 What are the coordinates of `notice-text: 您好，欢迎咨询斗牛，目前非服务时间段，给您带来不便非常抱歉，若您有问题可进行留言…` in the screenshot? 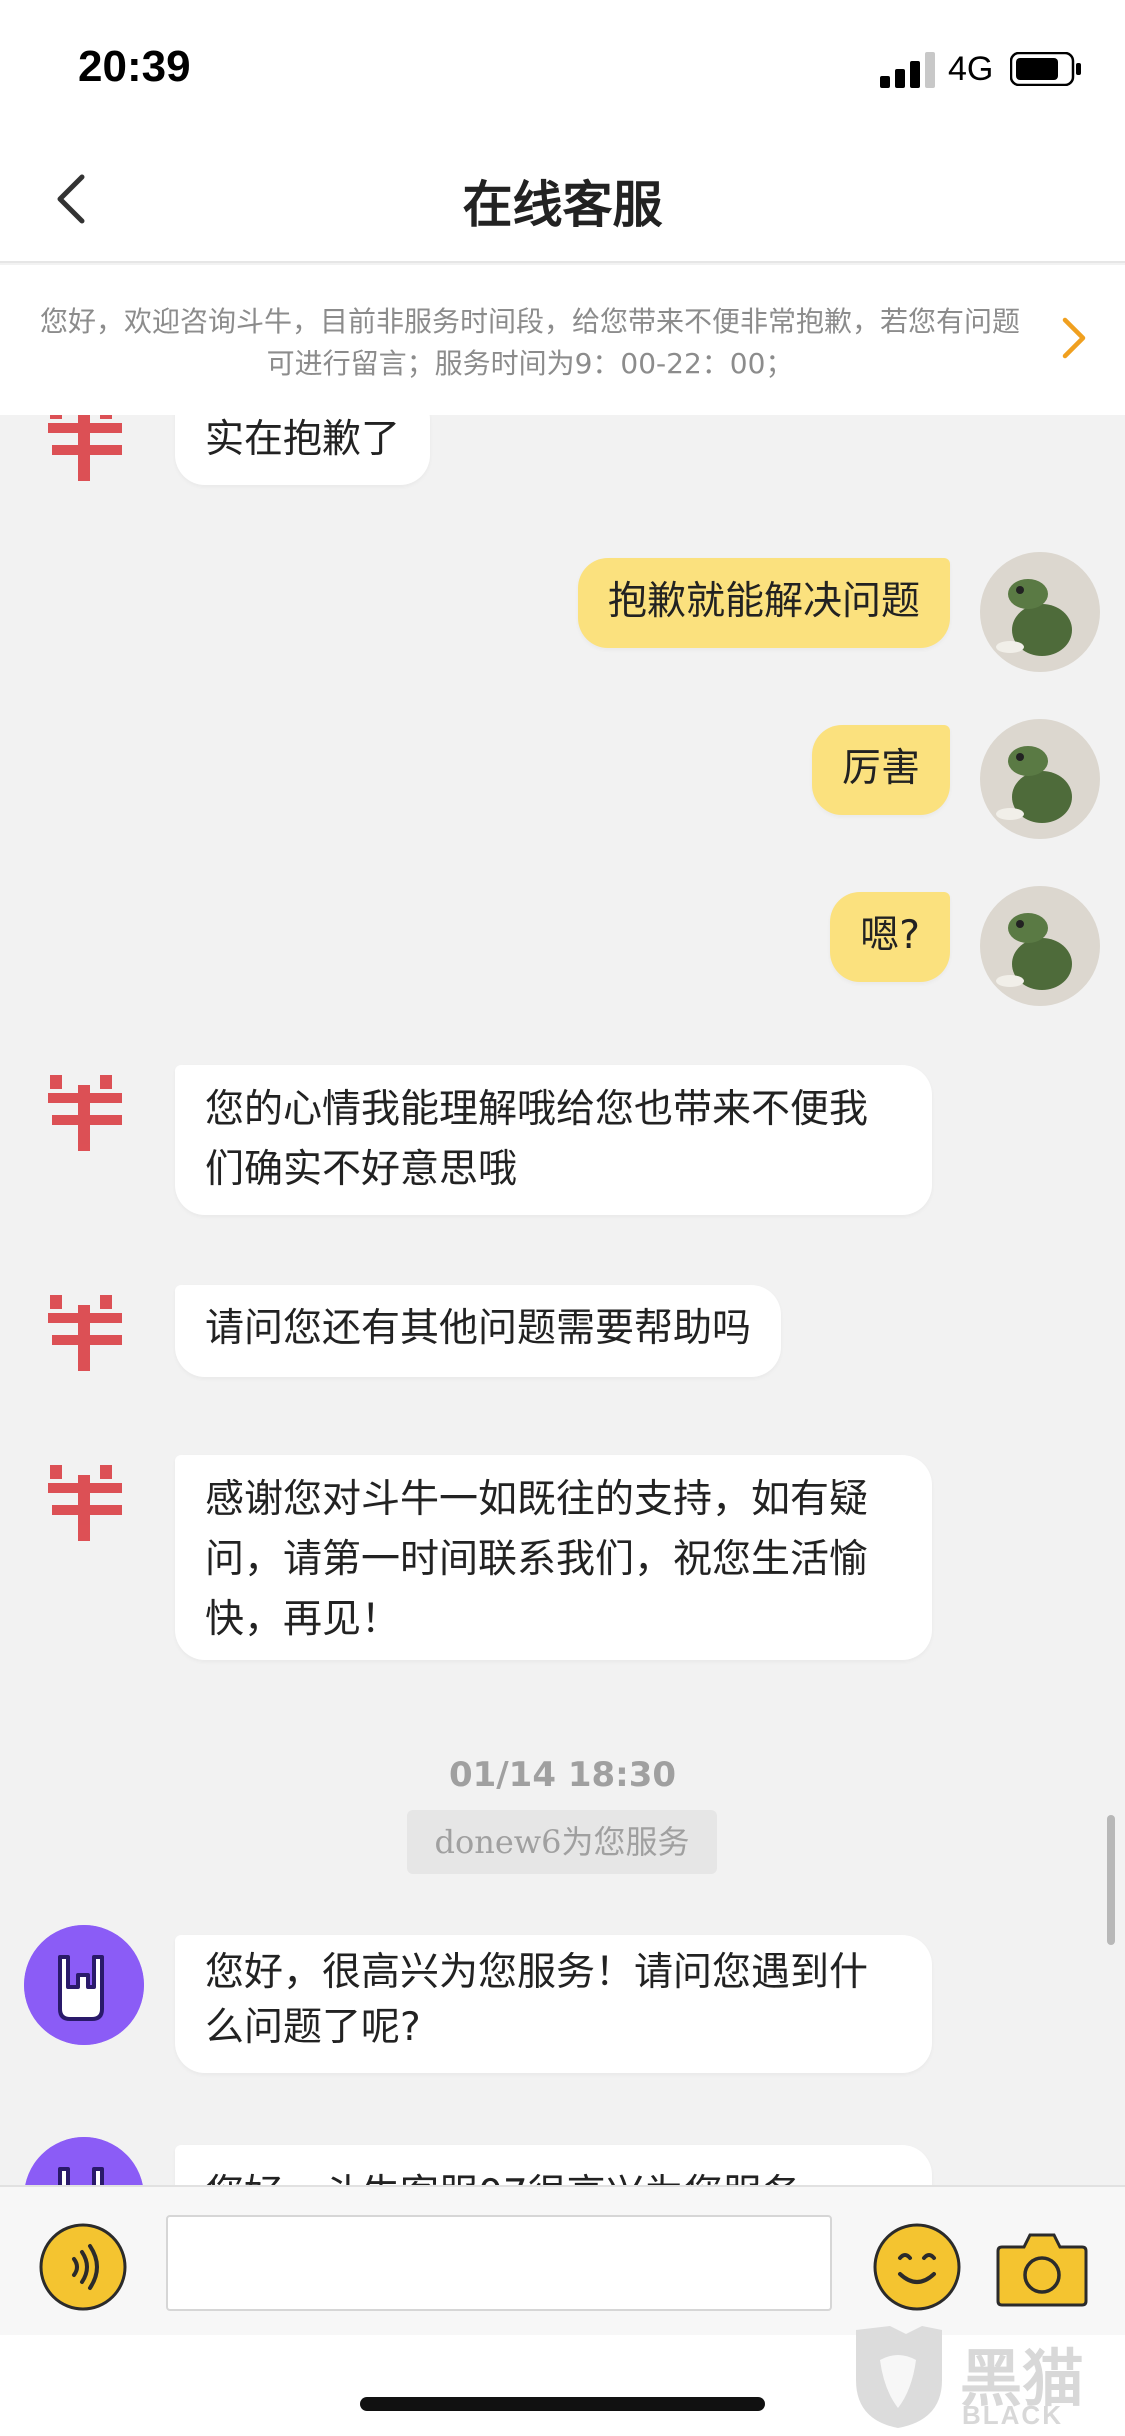 It's located at (529, 342).